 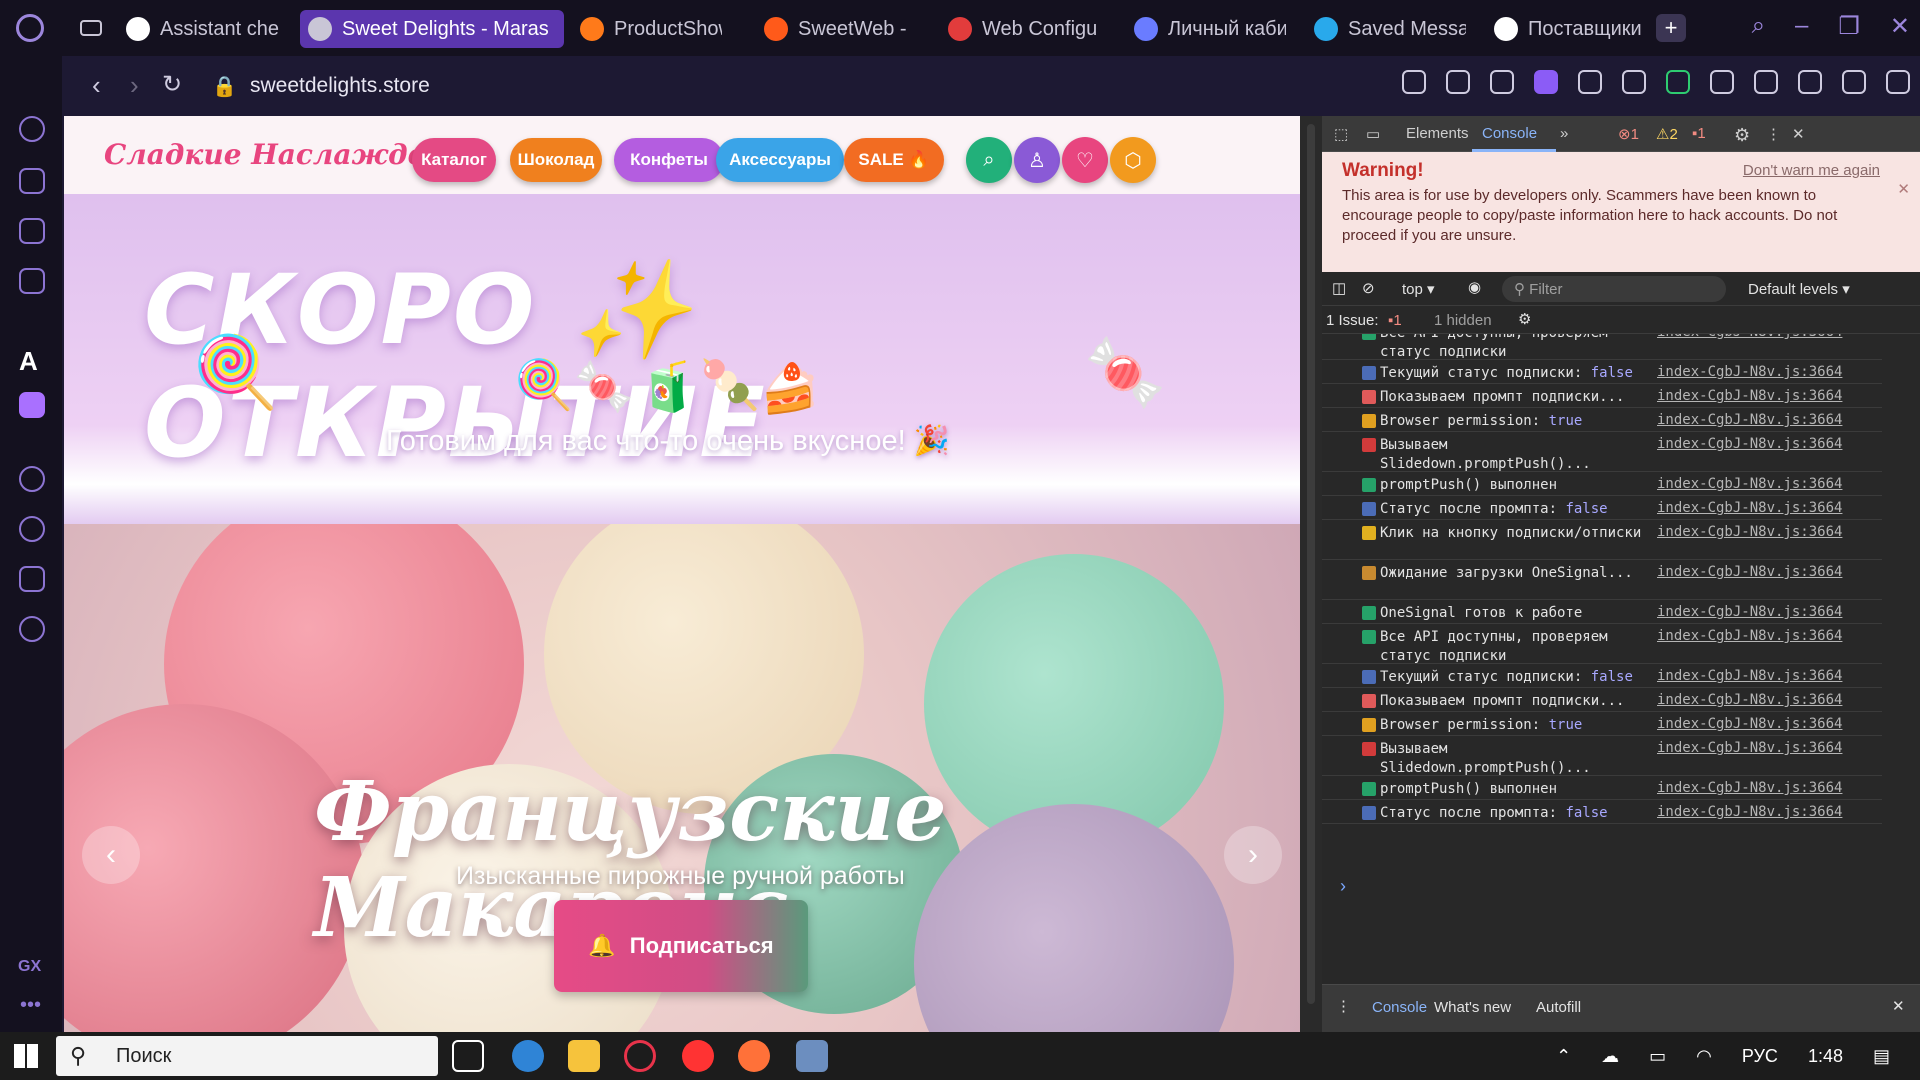 I want to click on tray-overflow-icon: ⌃, so click(x=1563, y=1056).